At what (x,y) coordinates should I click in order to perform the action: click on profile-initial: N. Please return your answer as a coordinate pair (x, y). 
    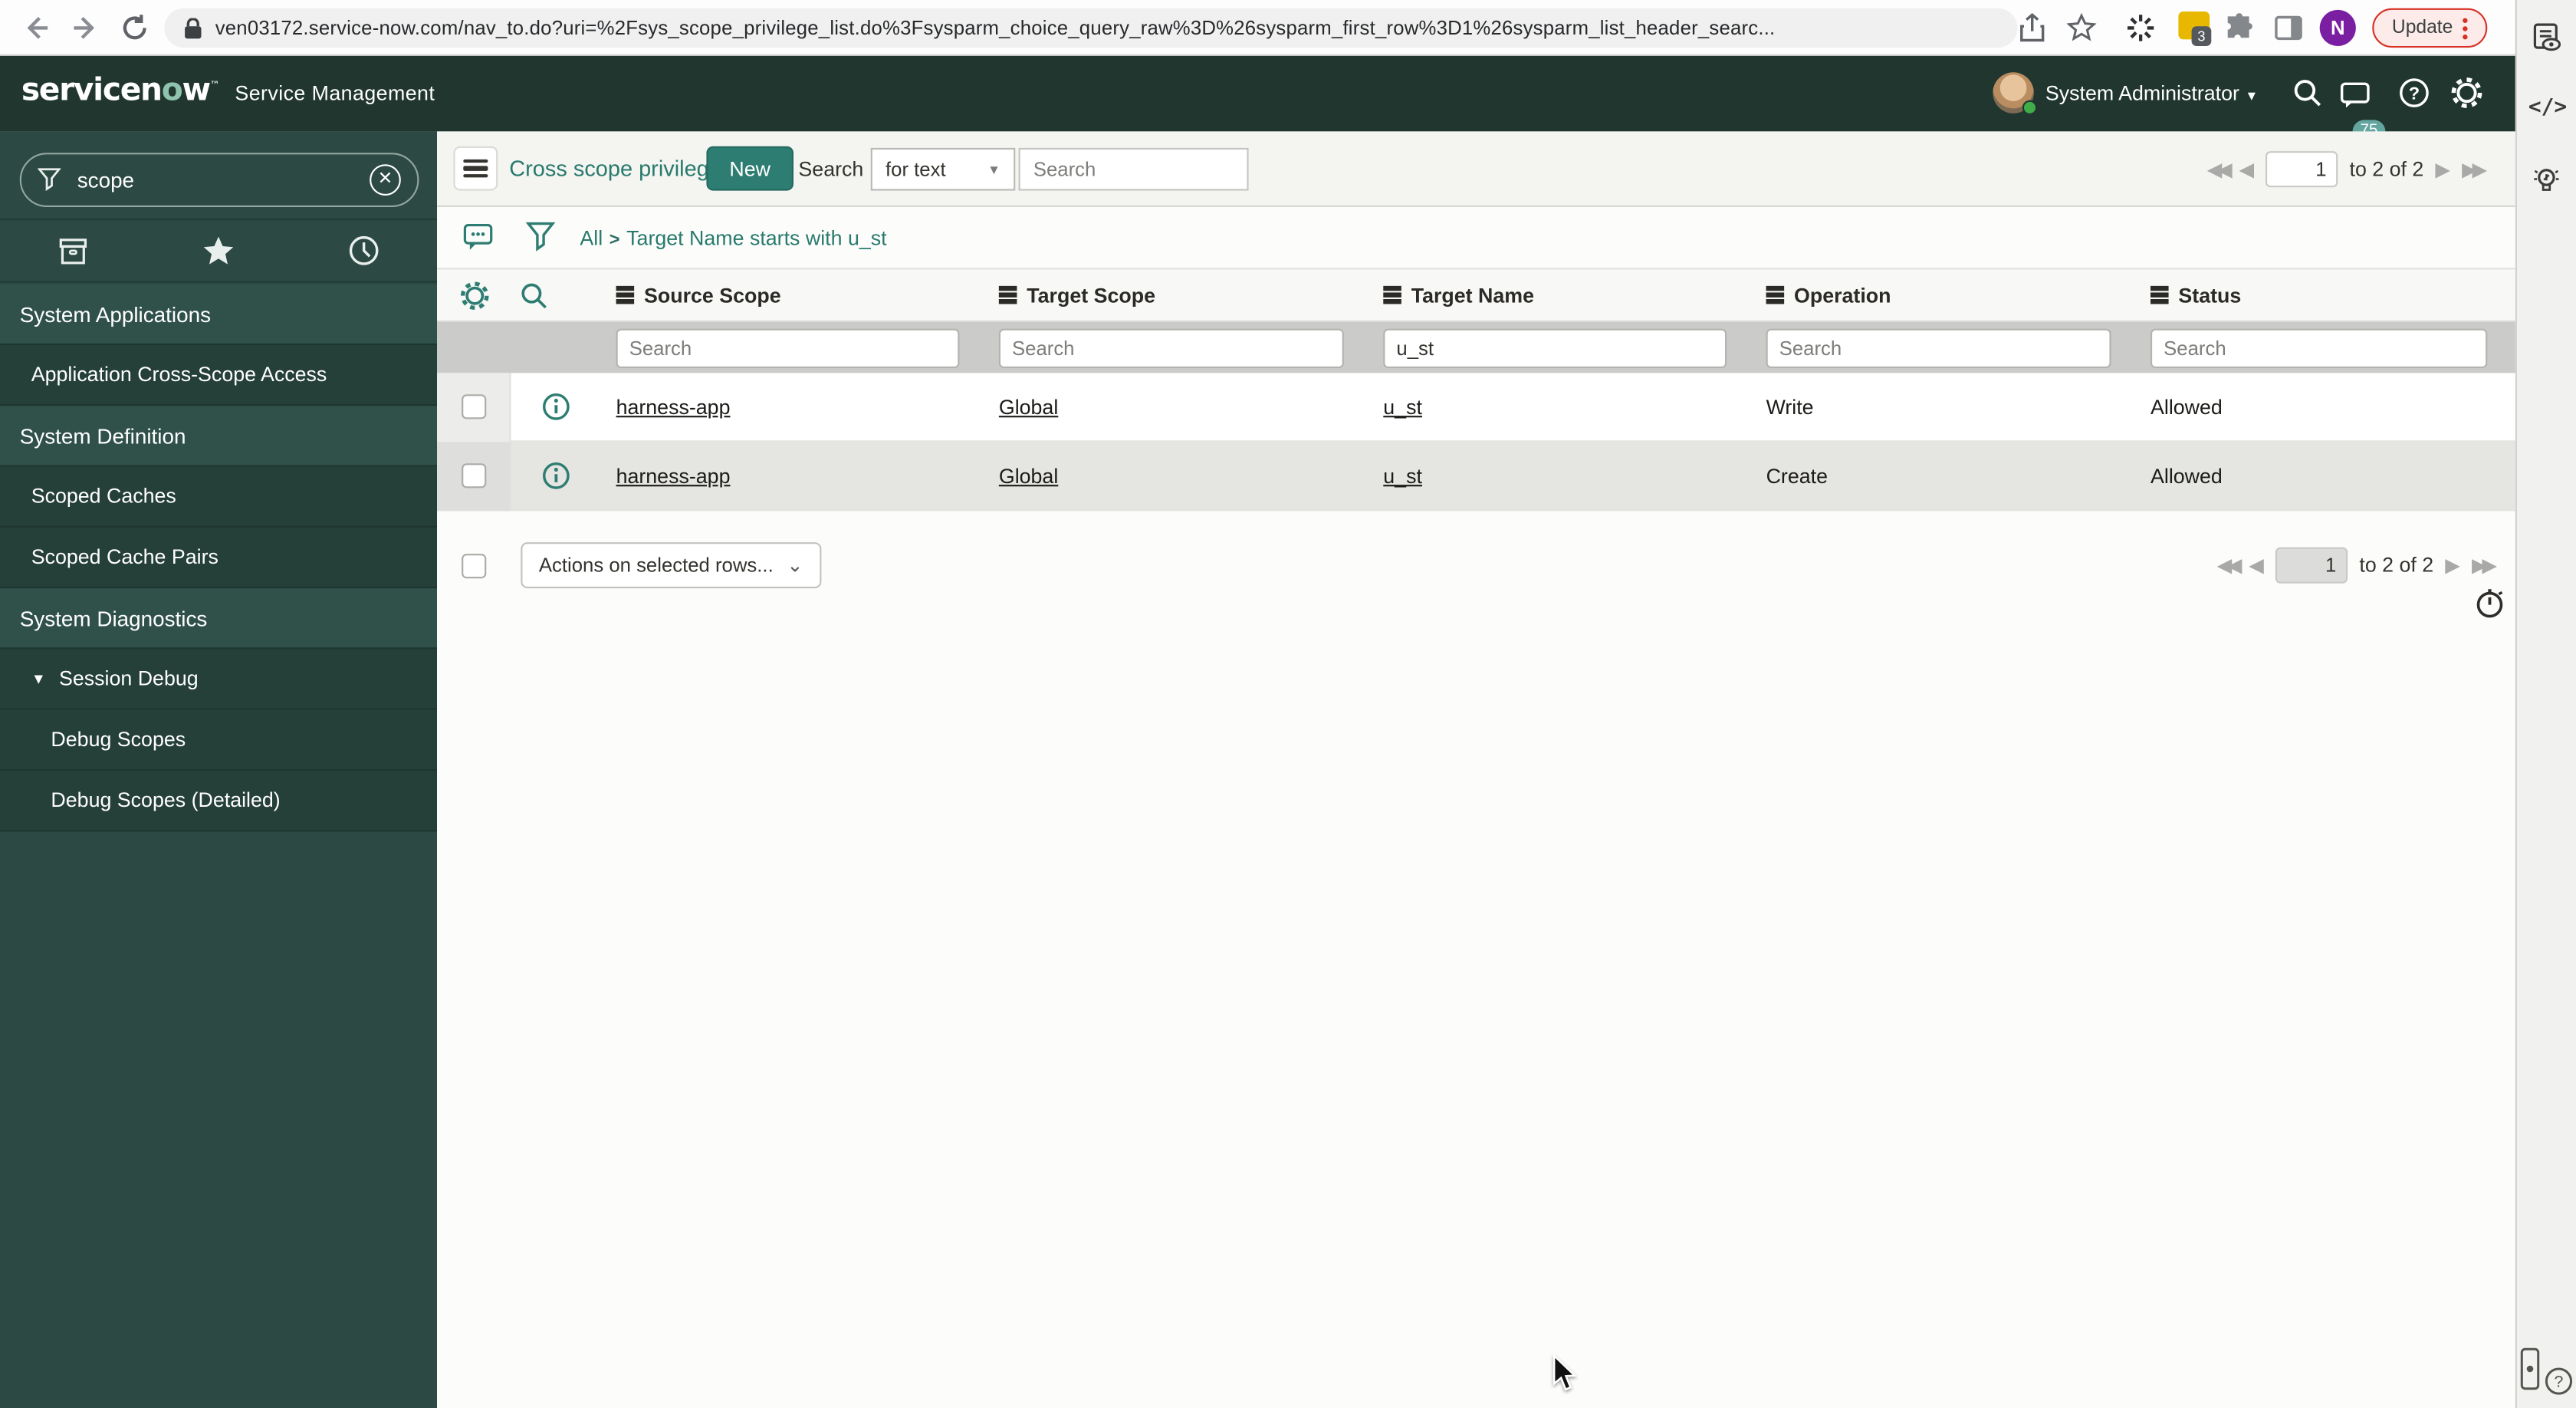
    Looking at the image, I should click on (2338, 28).